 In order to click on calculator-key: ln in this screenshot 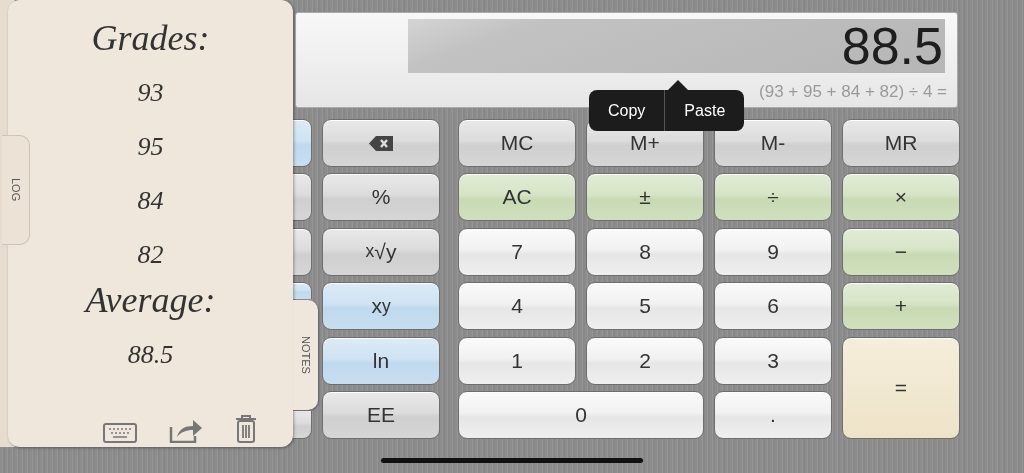, I will do `click(381, 360)`.